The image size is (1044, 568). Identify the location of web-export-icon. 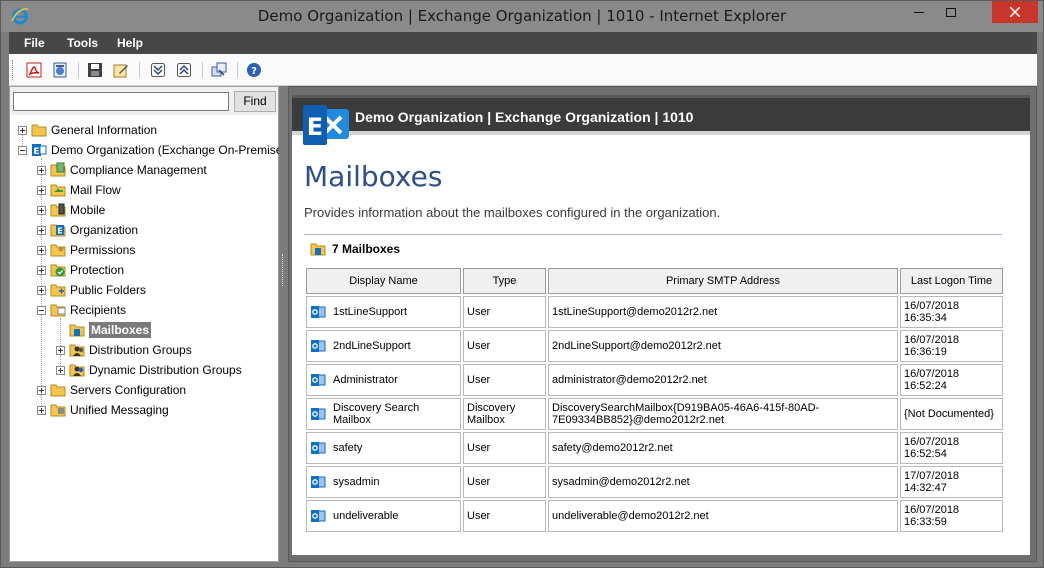
(60, 70).